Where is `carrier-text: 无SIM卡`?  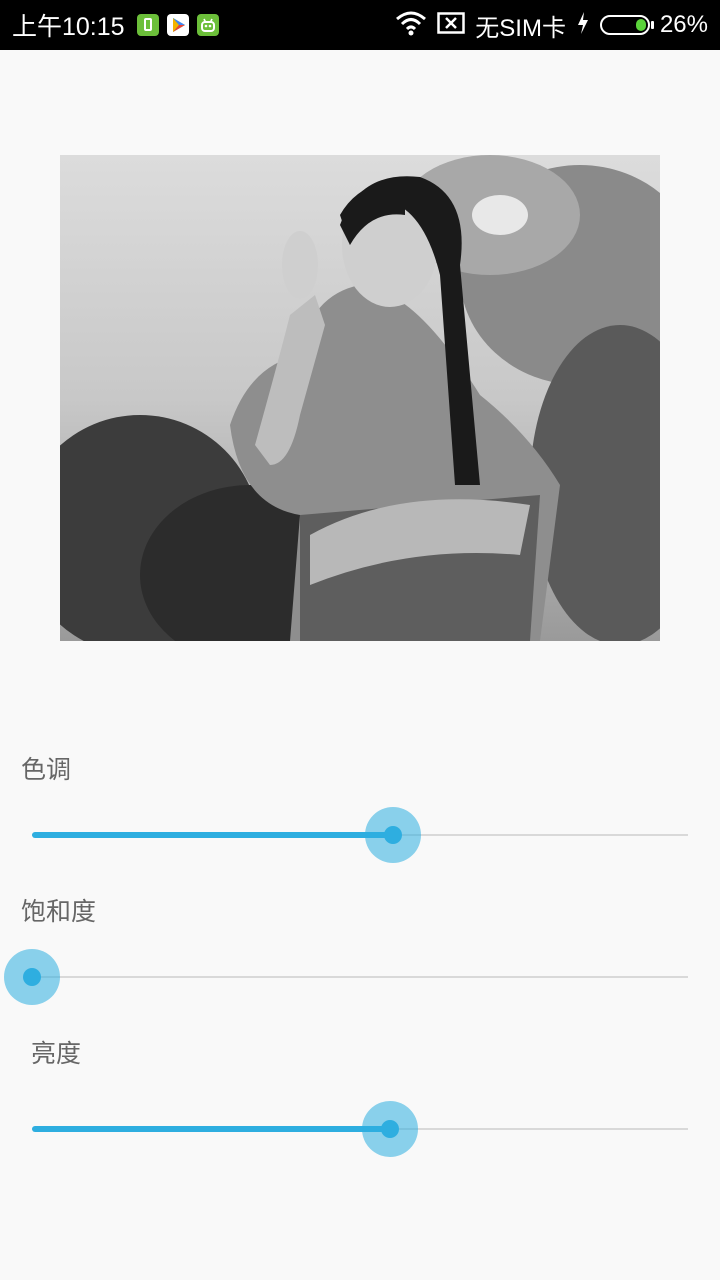 carrier-text: 无SIM卡 is located at coordinates (520, 28).